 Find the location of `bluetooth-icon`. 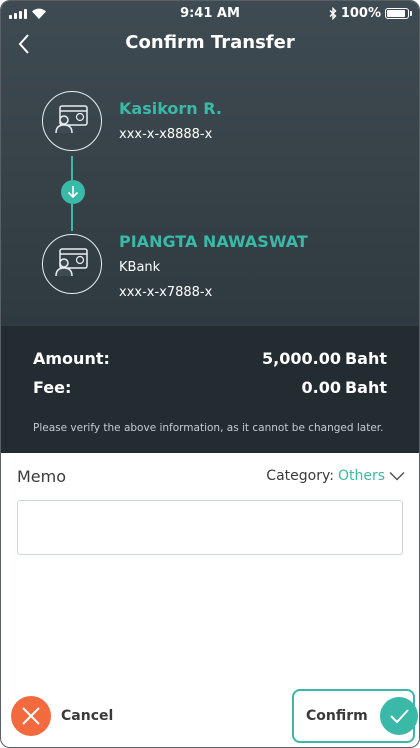

bluetooth-icon is located at coordinates (333, 13).